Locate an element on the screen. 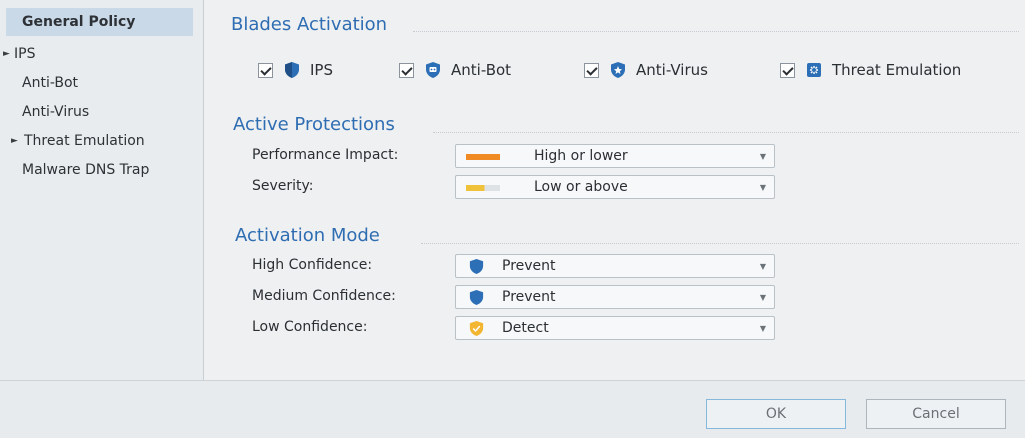  anti-virus-icon is located at coordinates (618, 70).